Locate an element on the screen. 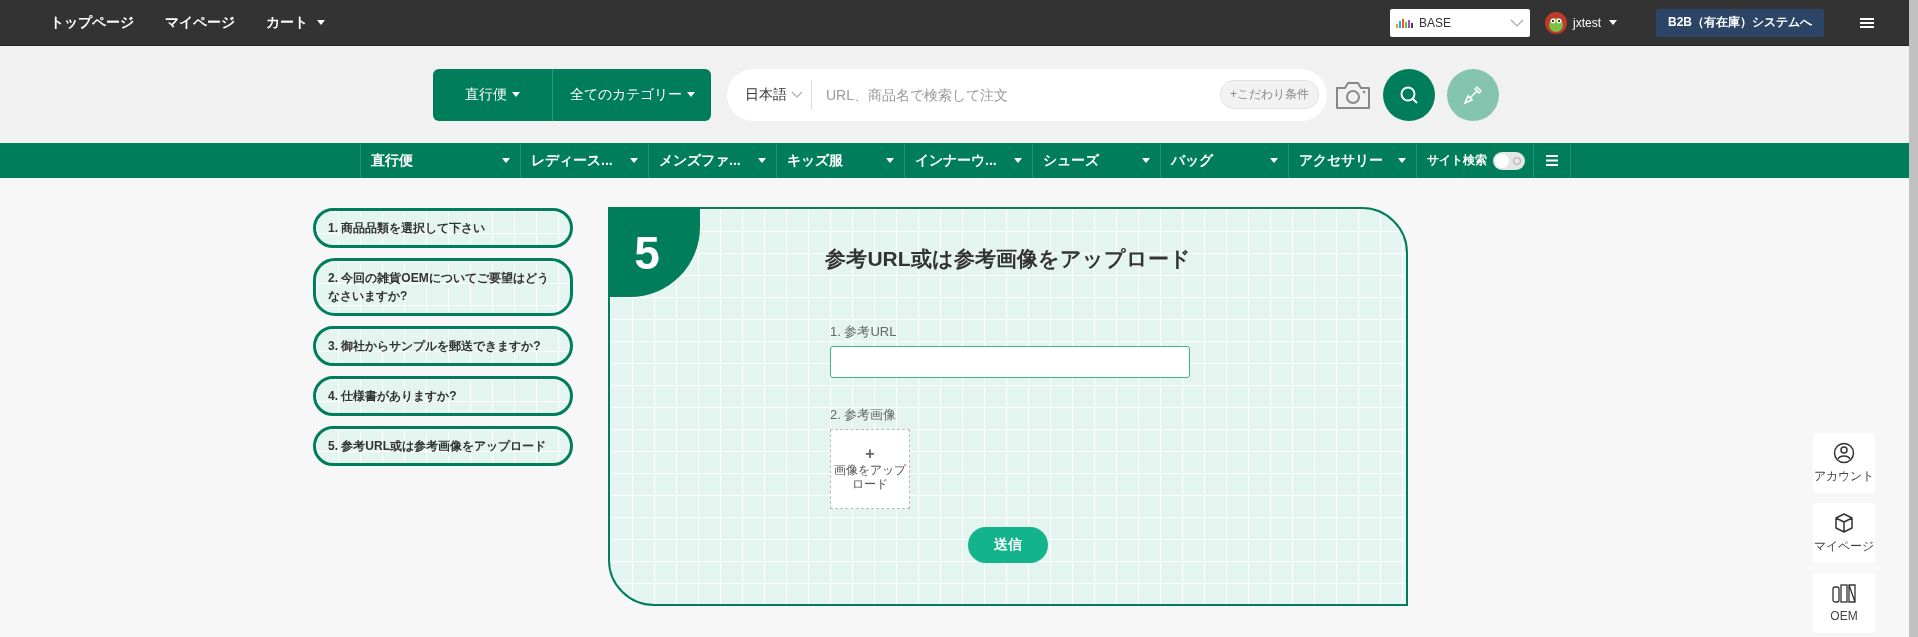 This screenshot has height=637, width=1918. language-dropdown: 日本語 is located at coordinates (778, 94).